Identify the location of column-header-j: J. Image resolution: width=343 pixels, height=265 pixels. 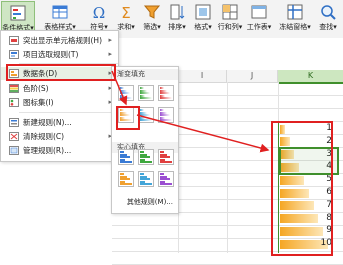
(252, 76).